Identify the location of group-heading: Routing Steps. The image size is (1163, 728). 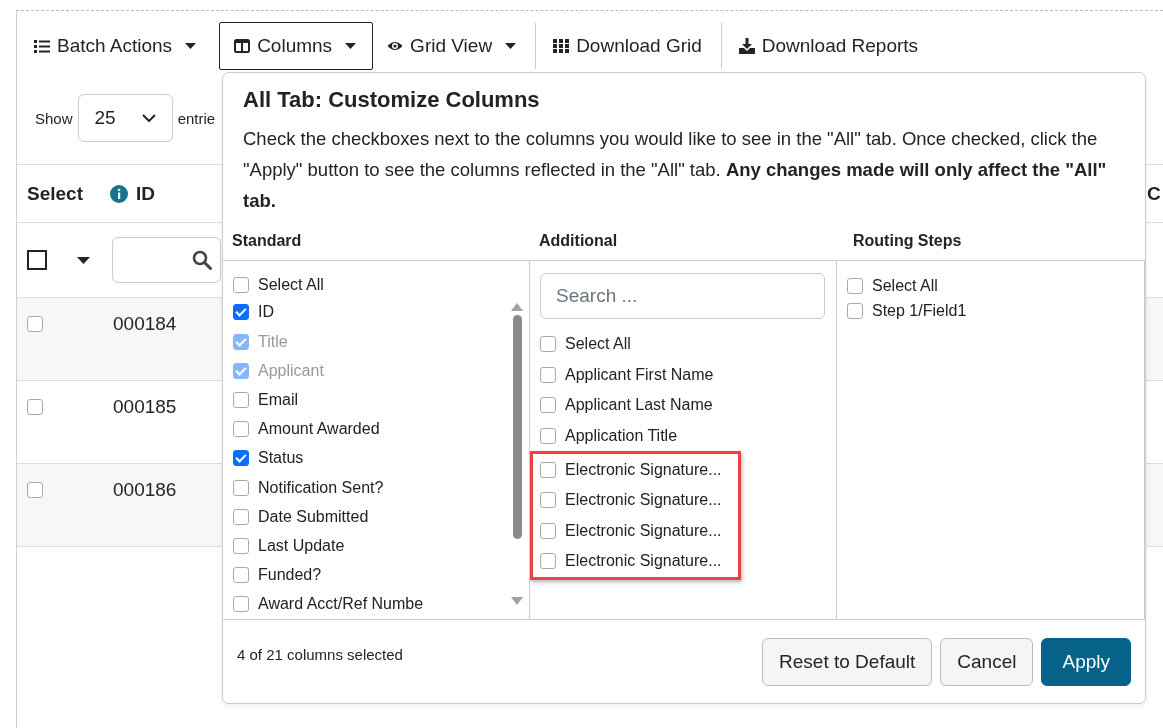
(907, 240).